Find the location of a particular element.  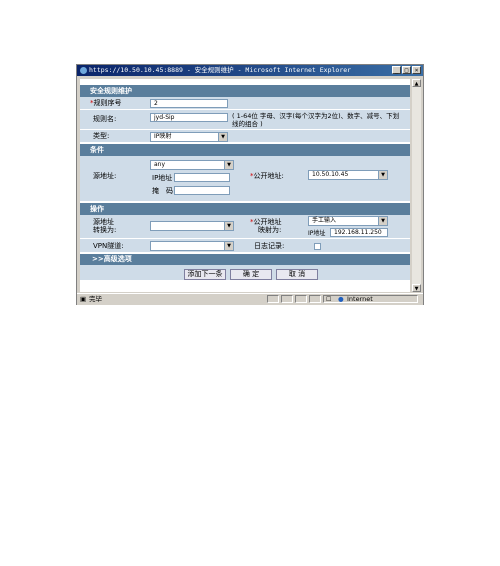

vertical-scrollbar: ▲ ▼ is located at coordinates (416, 185).